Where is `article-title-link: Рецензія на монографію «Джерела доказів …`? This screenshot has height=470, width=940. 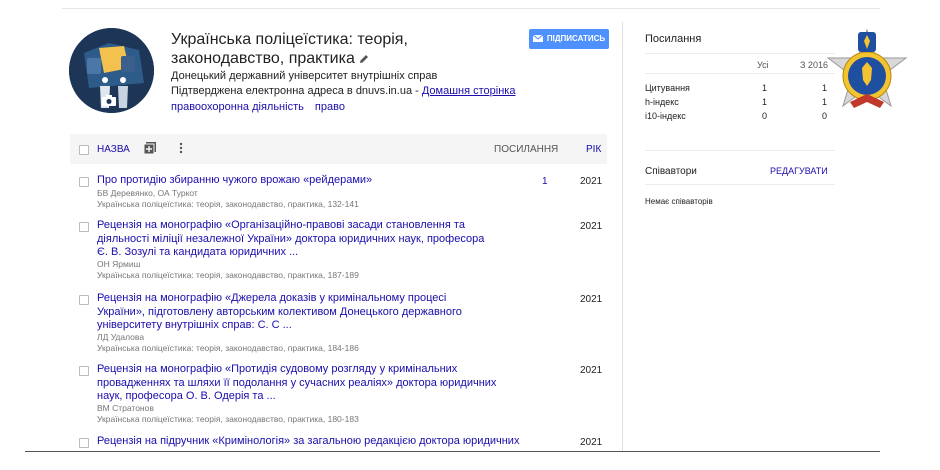
article-title-link: Рецензія на монографію «Джерела доказів … is located at coordinates (297, 312).